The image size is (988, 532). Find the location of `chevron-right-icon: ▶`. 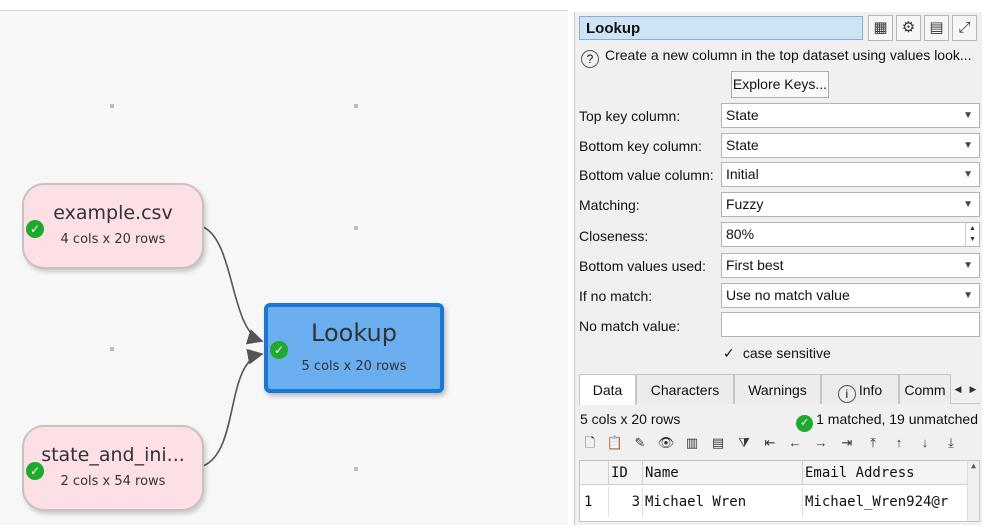

chevron-right-icon: ▶ is located at coordinates (973, 389).